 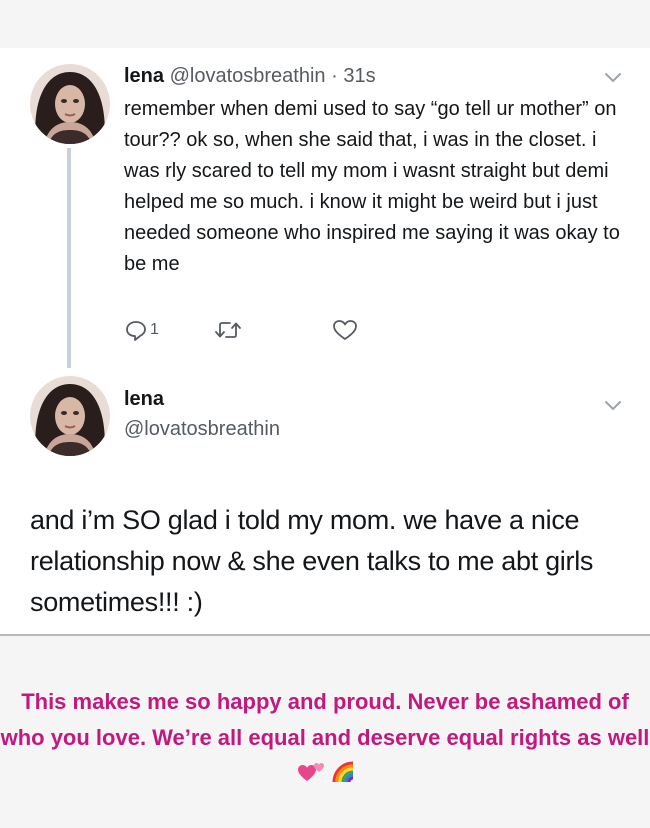 What do you see at coordinates (311, 772) in the screenshot?
I see `two-hearts-emoji` at bounding box center [311, 772].